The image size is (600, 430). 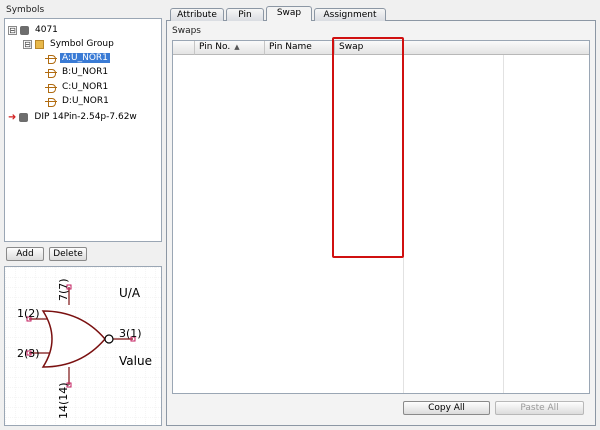 I want to click on tree-item-label: D:U_NOR1, so click(x=85, y=101).